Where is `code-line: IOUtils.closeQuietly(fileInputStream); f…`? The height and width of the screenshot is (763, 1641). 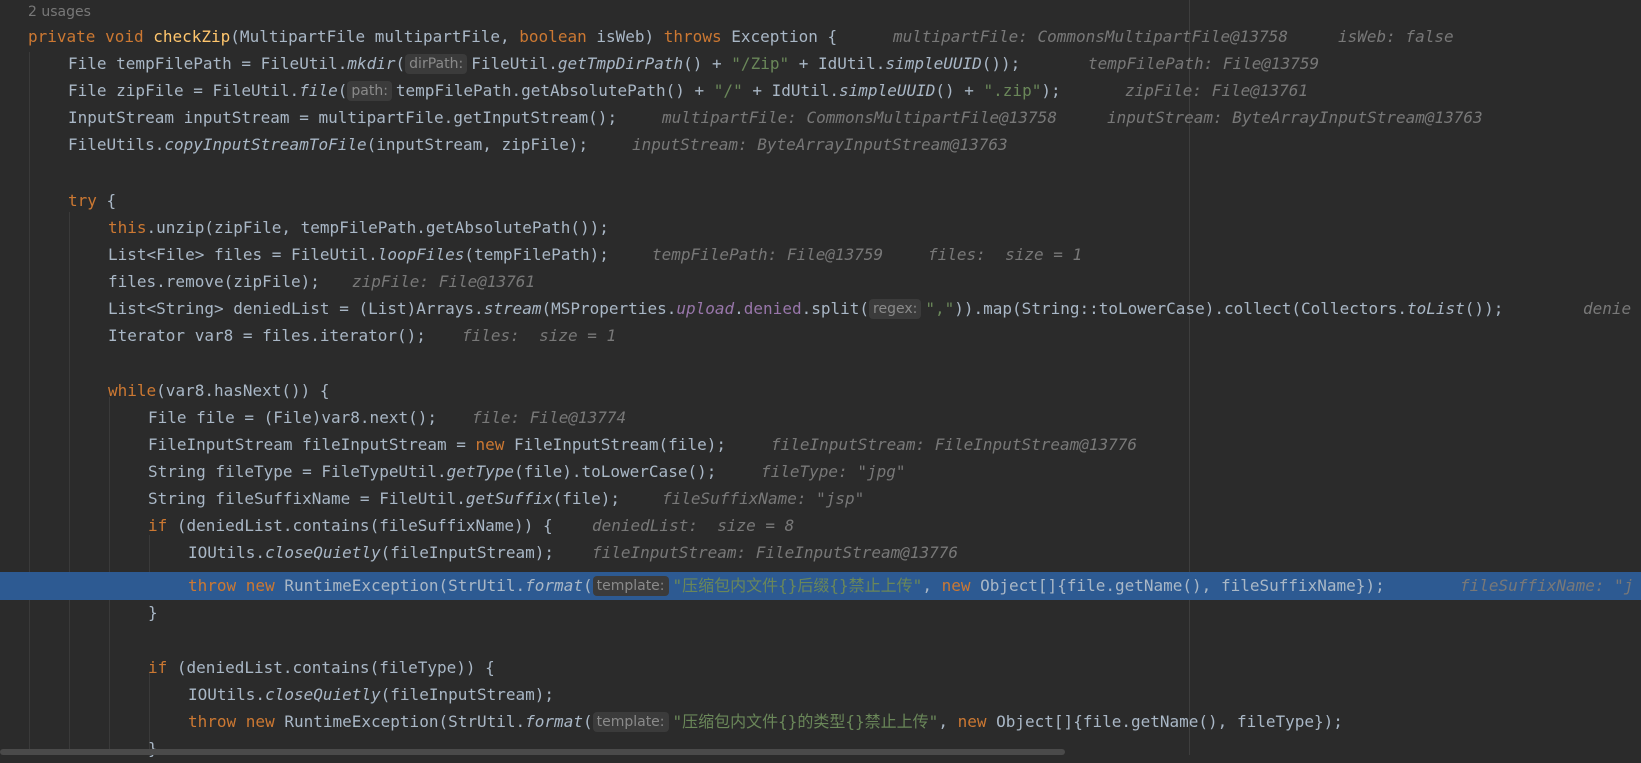 code-line: IOUtils.closeQuietly(fileInputStream); f… is located at coordinates (820, 553).